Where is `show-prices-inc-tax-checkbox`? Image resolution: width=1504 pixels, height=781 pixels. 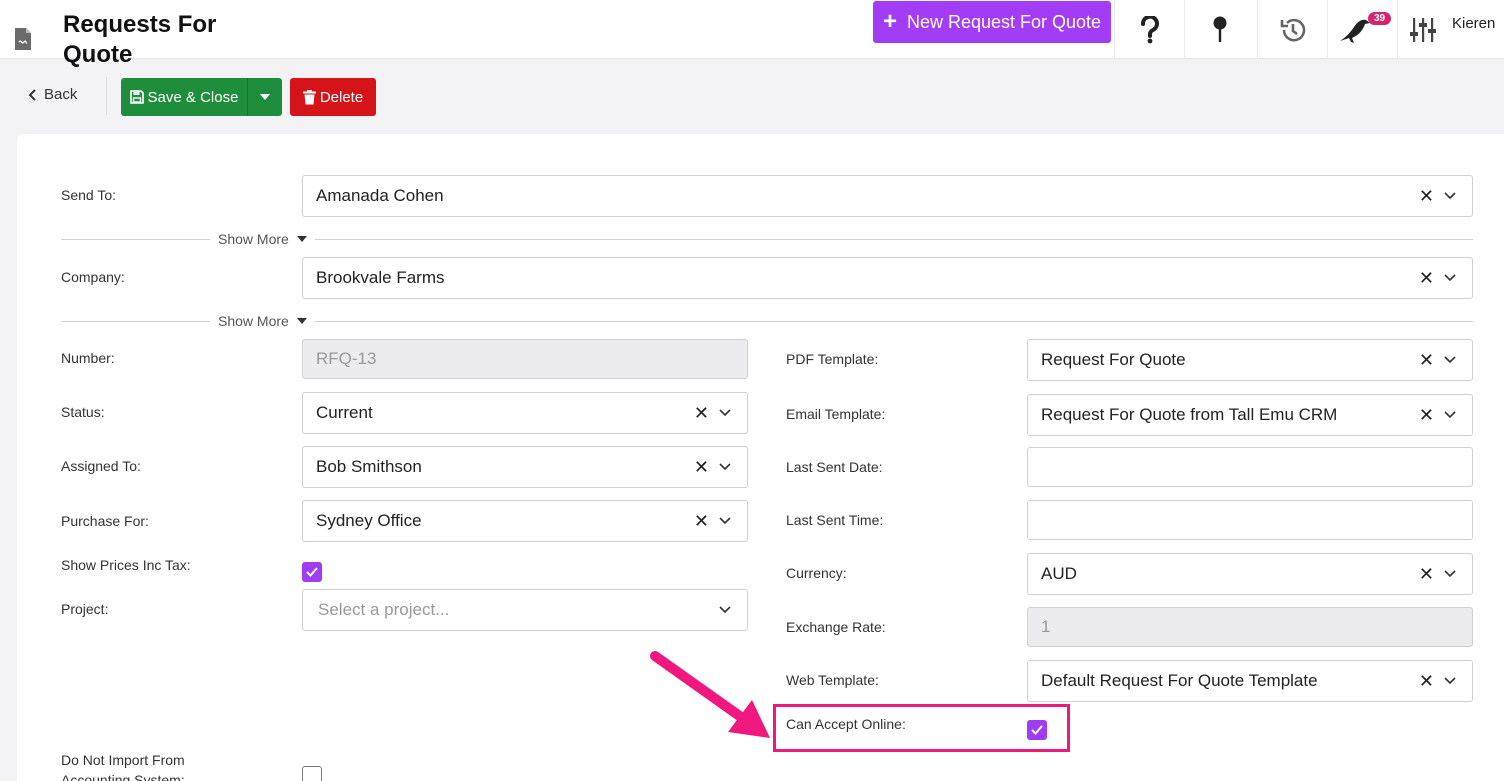
show-prices-inc-tax-checkbox is located at coordinates (312, 572).